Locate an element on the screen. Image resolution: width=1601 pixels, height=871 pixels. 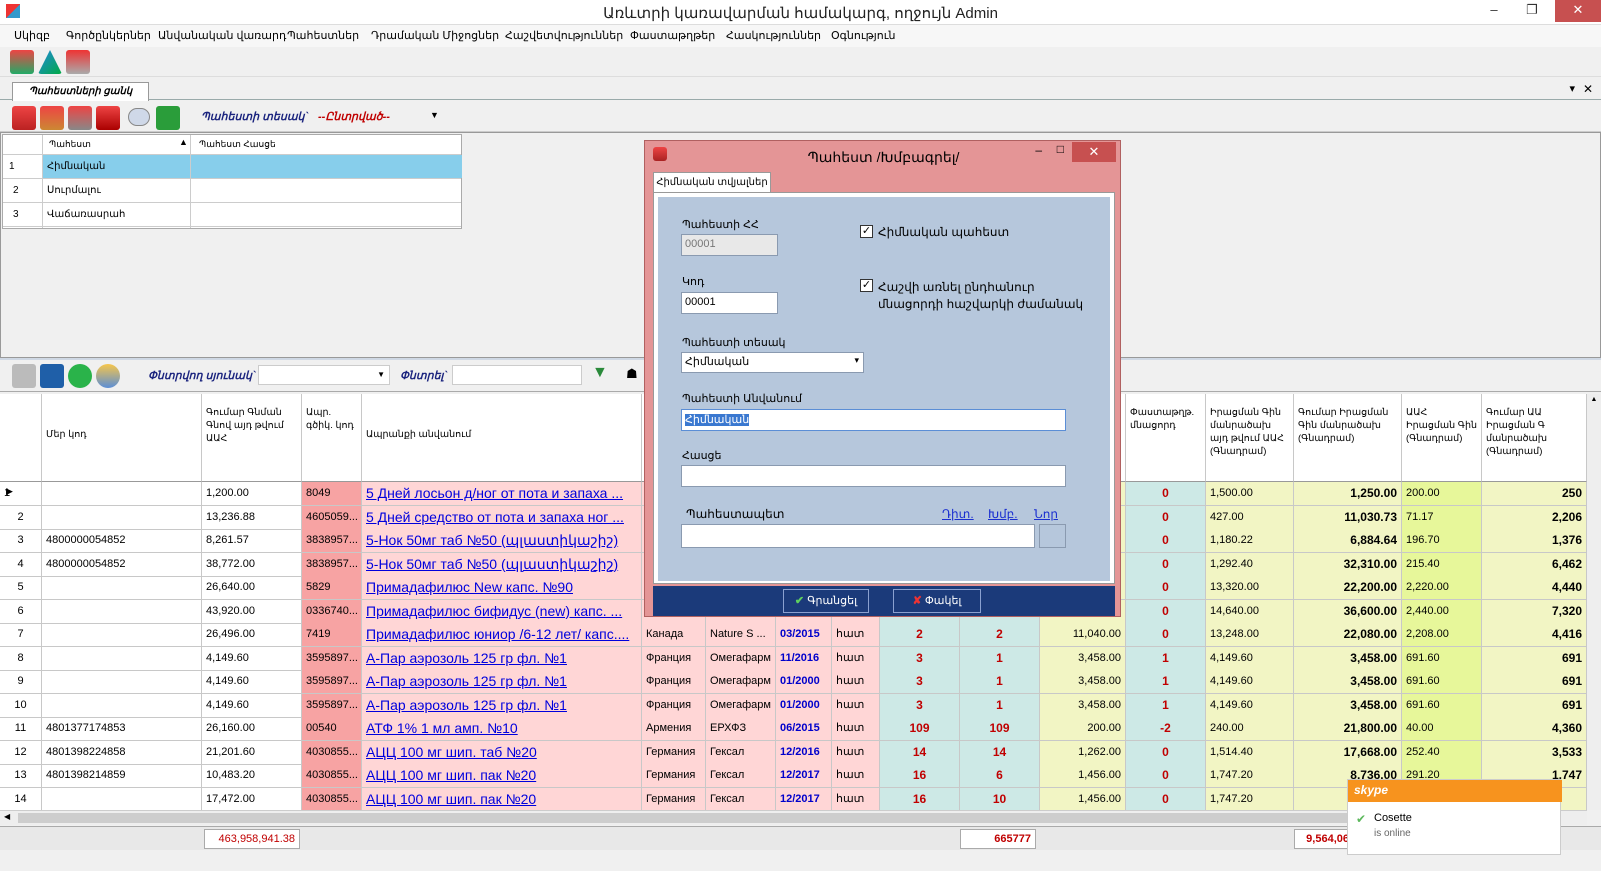
skype-notification: skype ✔ Cosette is online is located at coordinates (1454, 817).